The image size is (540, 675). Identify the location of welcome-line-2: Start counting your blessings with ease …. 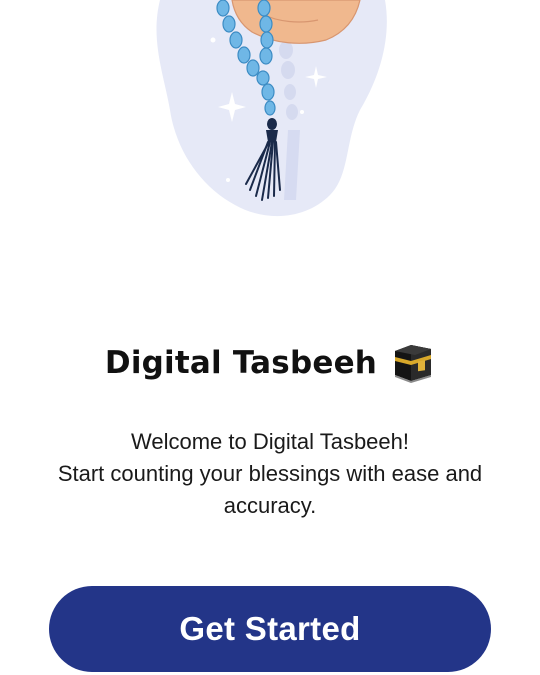
(270, 489).